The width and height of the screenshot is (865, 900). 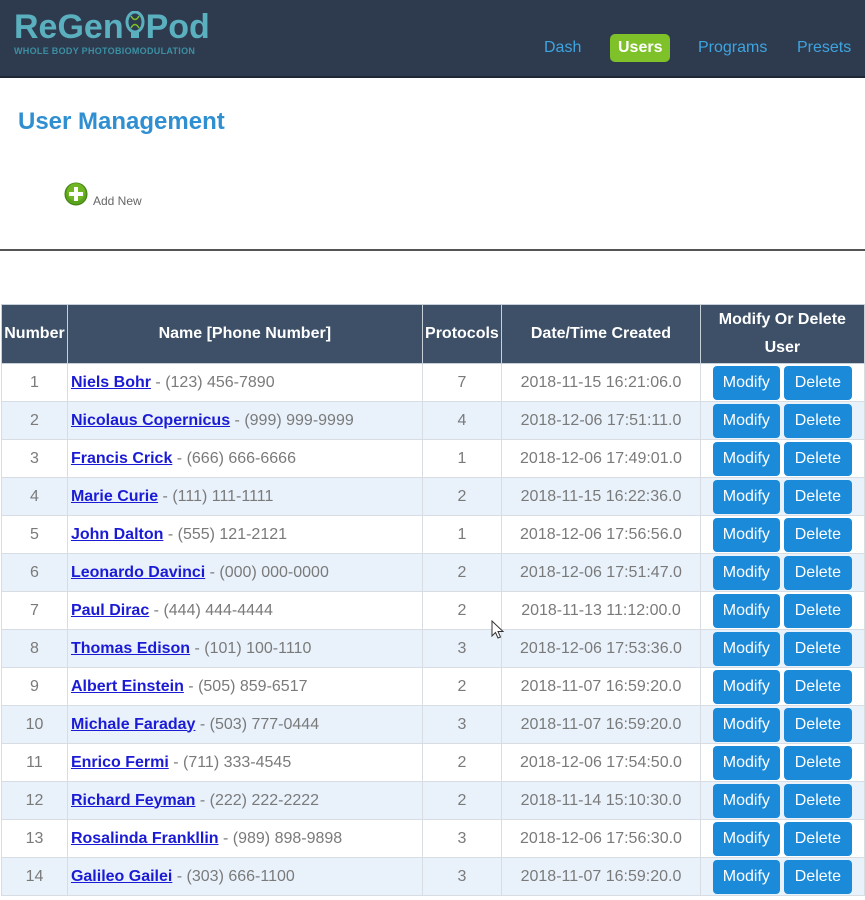 What do you see at coordinates (280, 838) in the screenshot?
I see `user-phone: - (989) 898-9898` at bounding box center [280, 838].